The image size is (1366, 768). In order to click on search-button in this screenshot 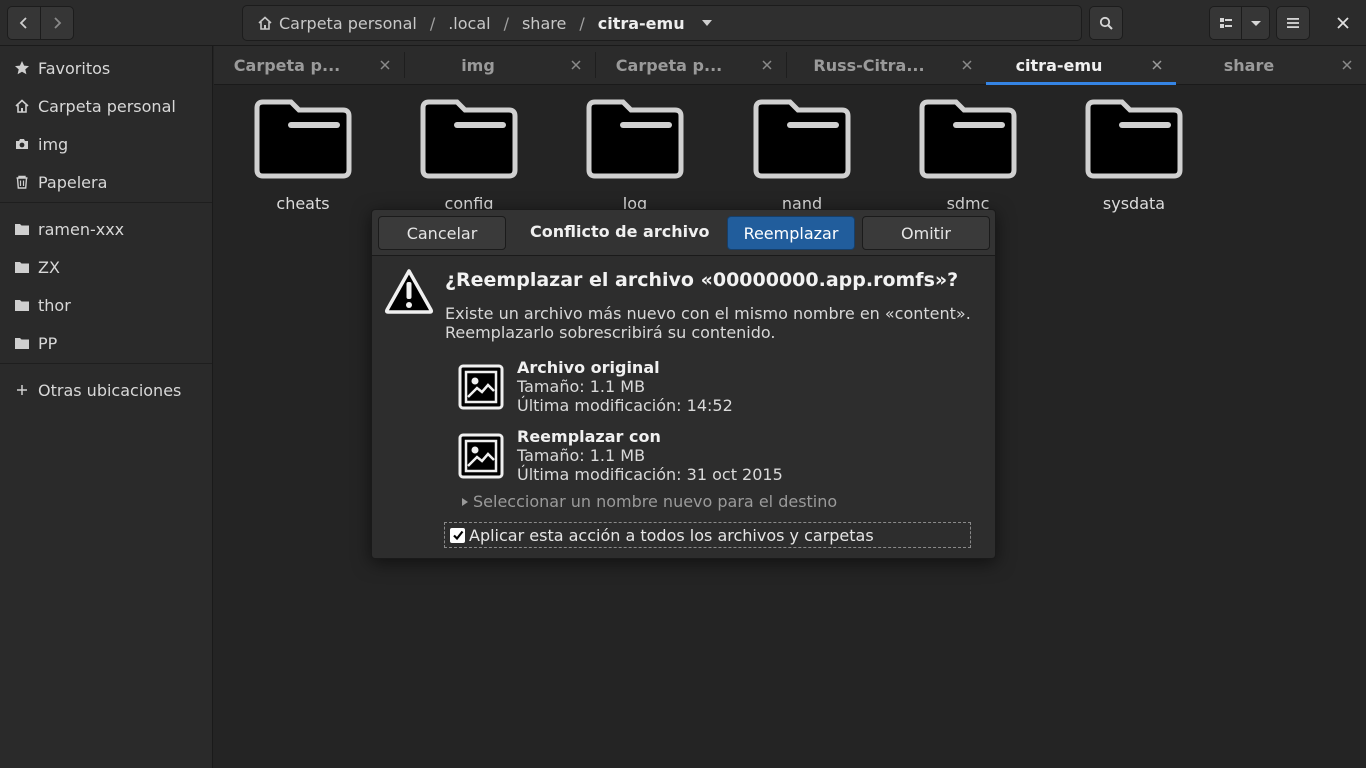, I will do `click(1106, 23)`.